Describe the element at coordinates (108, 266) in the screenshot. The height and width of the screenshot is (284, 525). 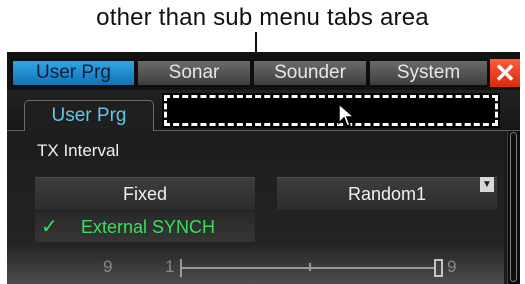
I see `slider-value: 9` at that location.